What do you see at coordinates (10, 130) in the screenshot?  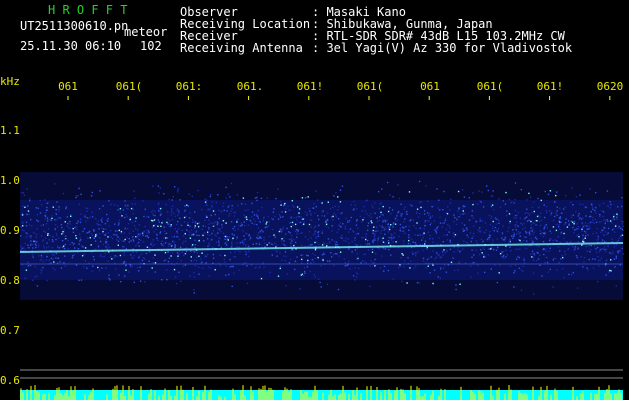 I see `y-tick-label: 1.1` at bounding box center [10, 130].